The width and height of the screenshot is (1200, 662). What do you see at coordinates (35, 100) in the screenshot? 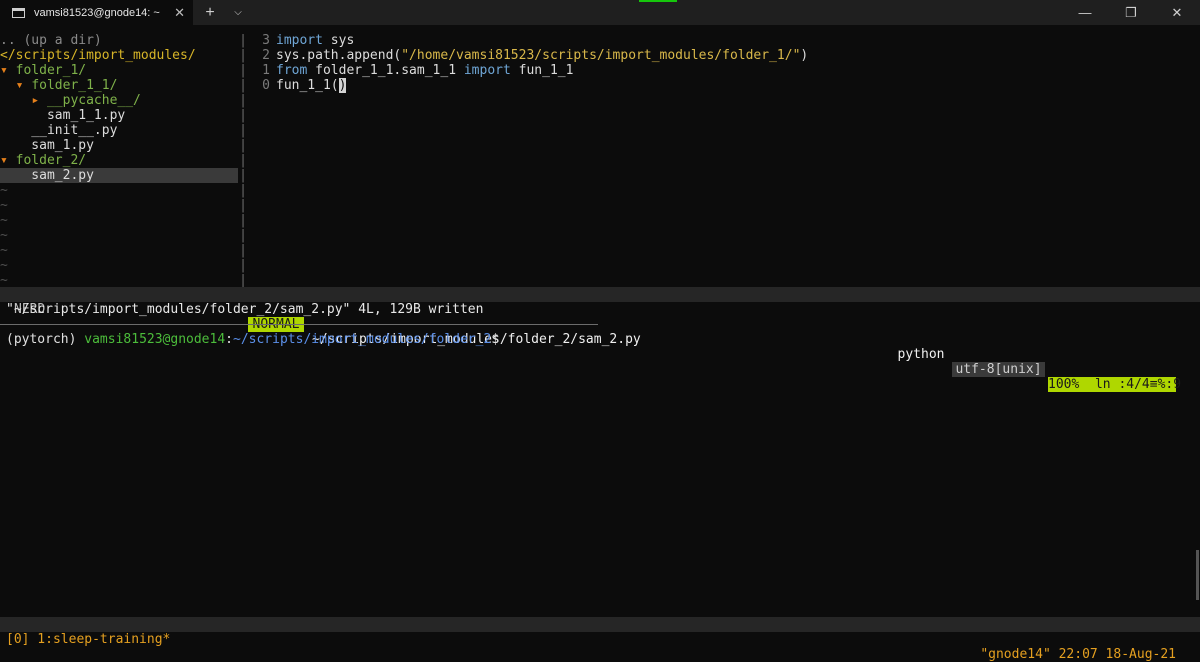
I see `collapsed-arrow-icon: ▸` at bounding box center [35, 100].